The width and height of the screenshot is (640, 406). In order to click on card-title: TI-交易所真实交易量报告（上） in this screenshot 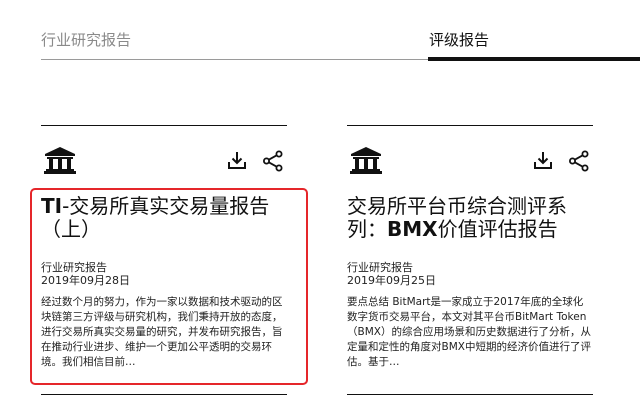, I will do `click(164, 218)`.